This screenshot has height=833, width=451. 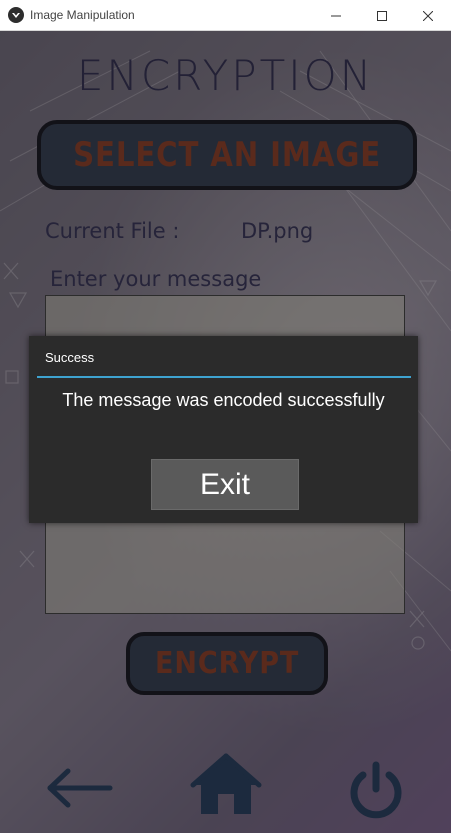 I want to click on minimize-icon, so click(x=336, y=15).